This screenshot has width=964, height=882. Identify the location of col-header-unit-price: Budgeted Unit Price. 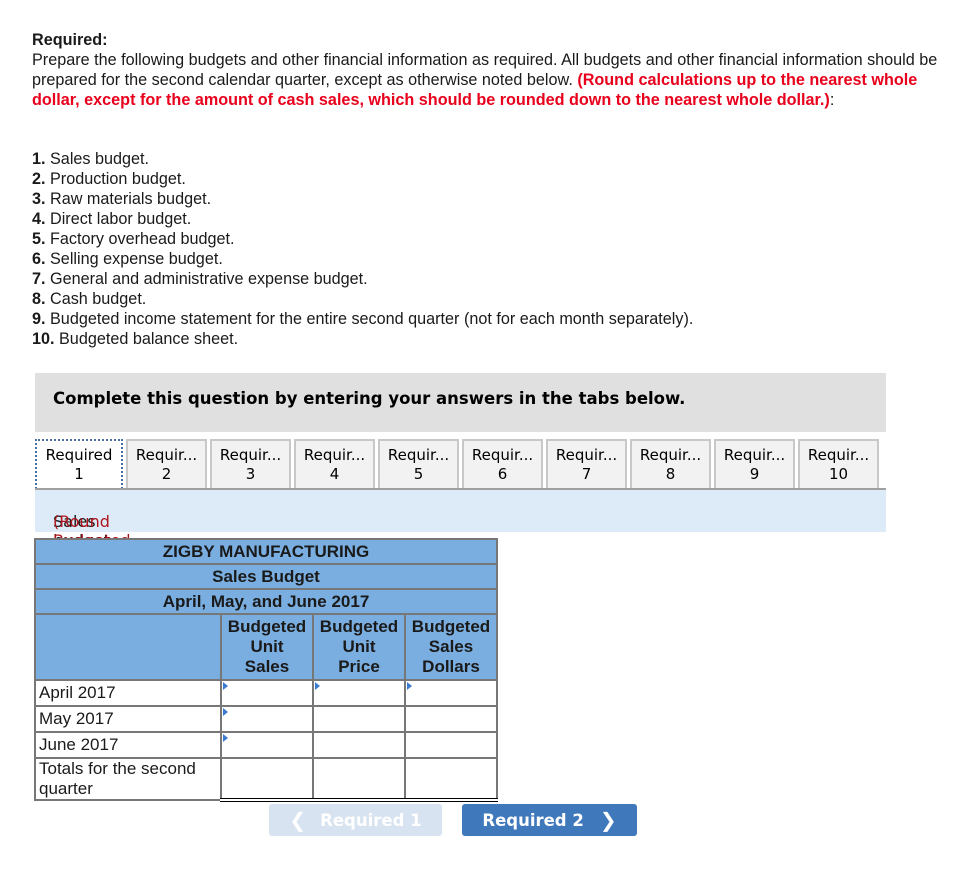
(359, 647).